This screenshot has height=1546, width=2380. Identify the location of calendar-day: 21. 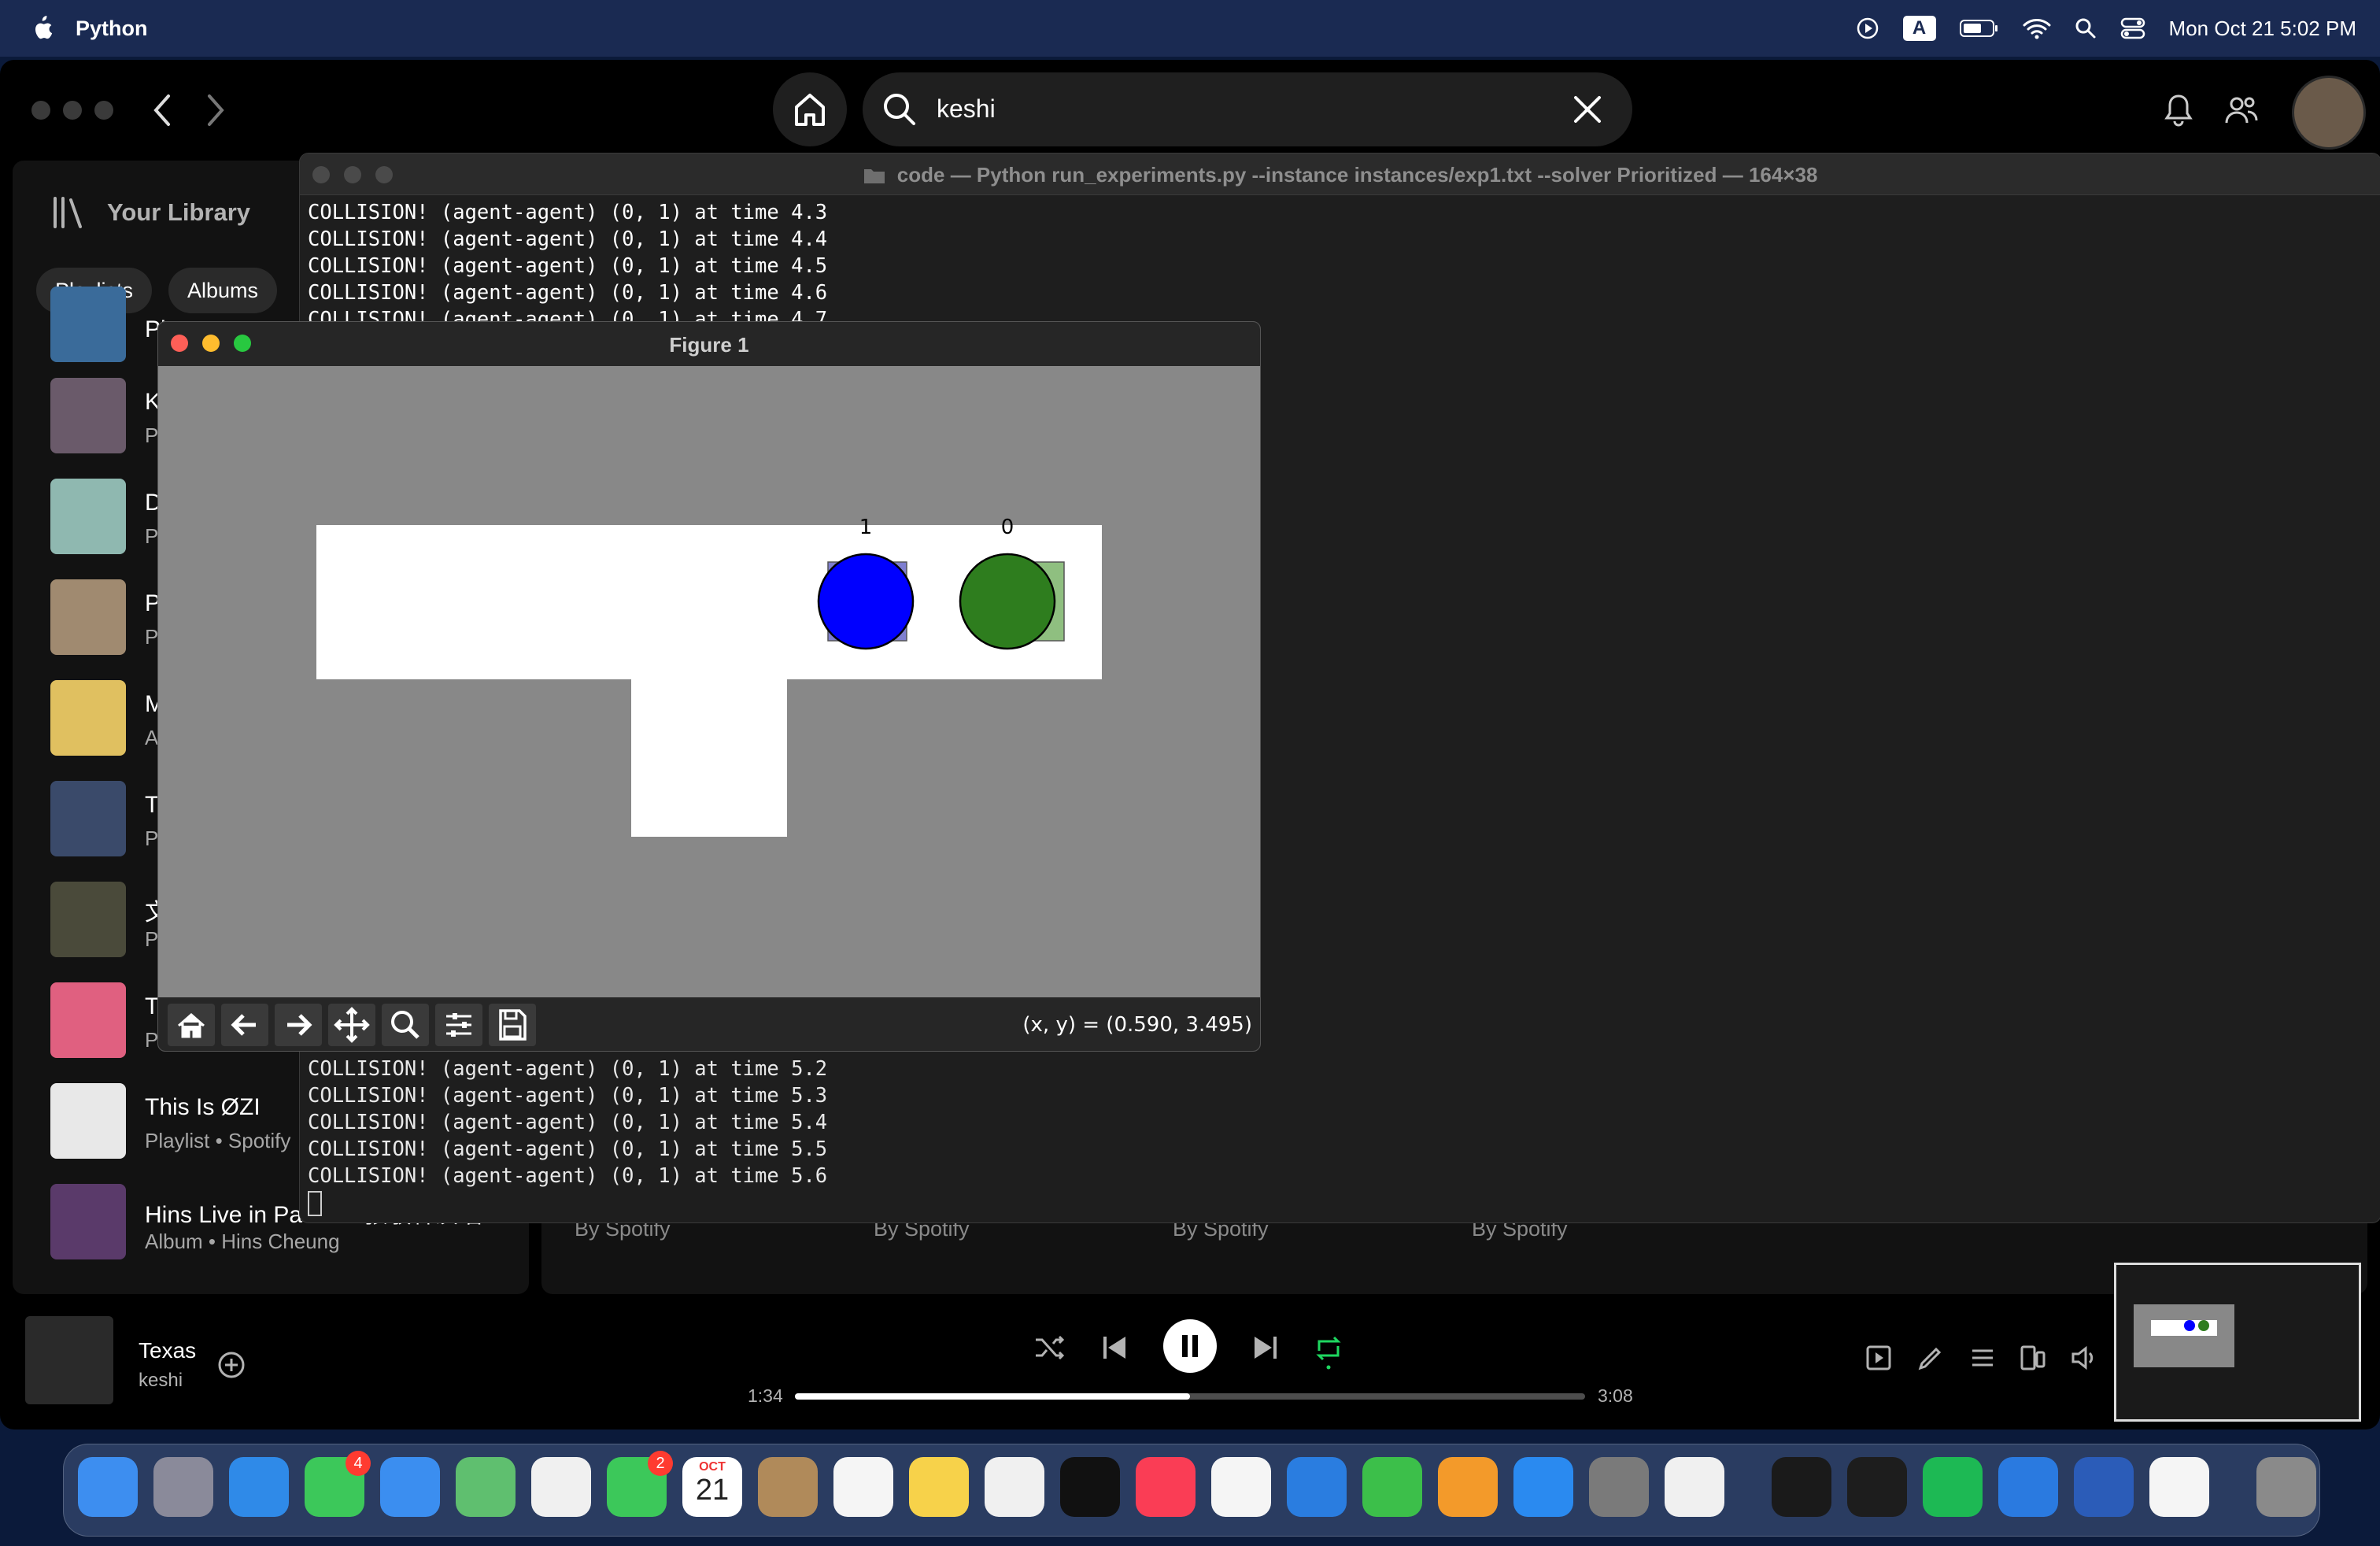
(712, 1490).